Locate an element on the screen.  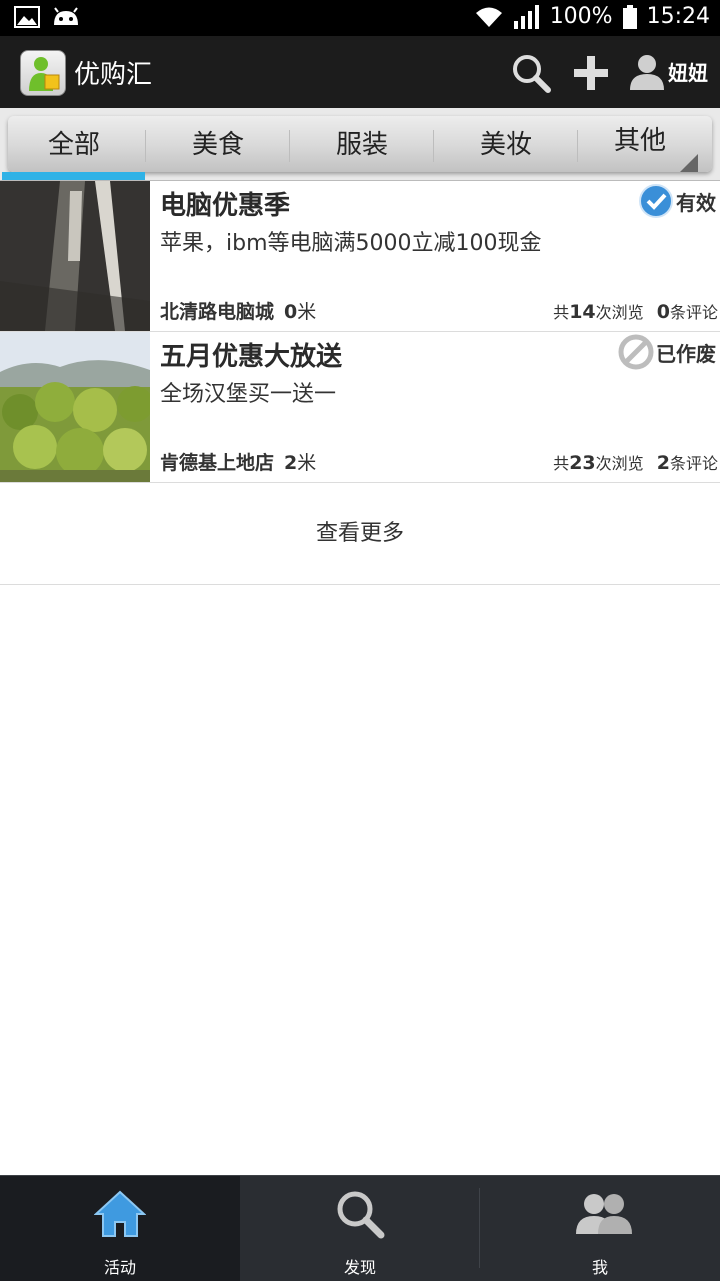
view-count: 14 is located at coordinates (582, 312).